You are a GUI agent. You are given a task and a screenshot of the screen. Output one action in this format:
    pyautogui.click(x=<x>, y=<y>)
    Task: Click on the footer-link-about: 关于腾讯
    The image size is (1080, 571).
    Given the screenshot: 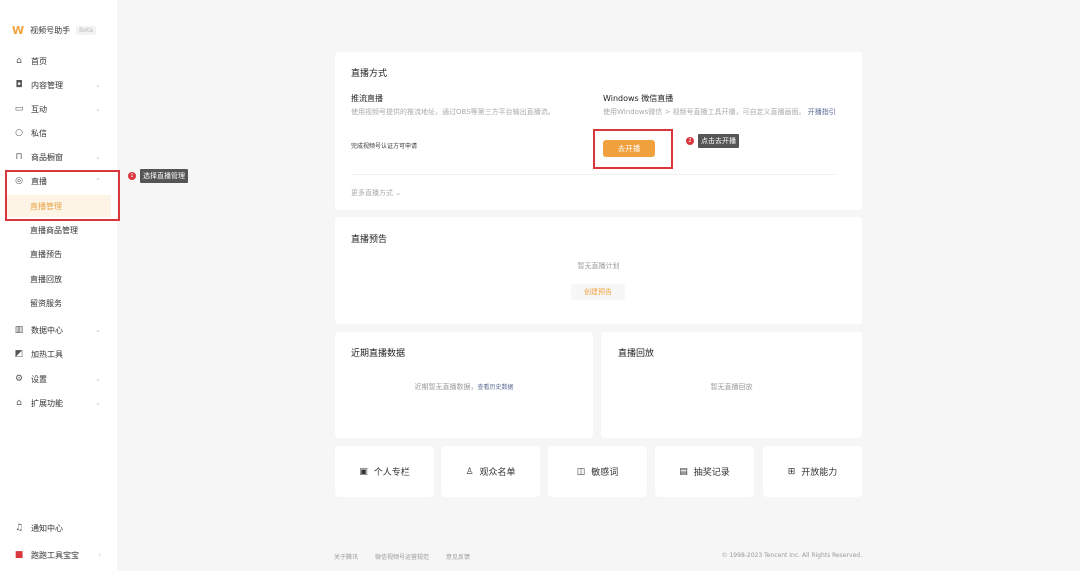 What is the action you would take?
    pyautogui.click(x=346, y=556)
    